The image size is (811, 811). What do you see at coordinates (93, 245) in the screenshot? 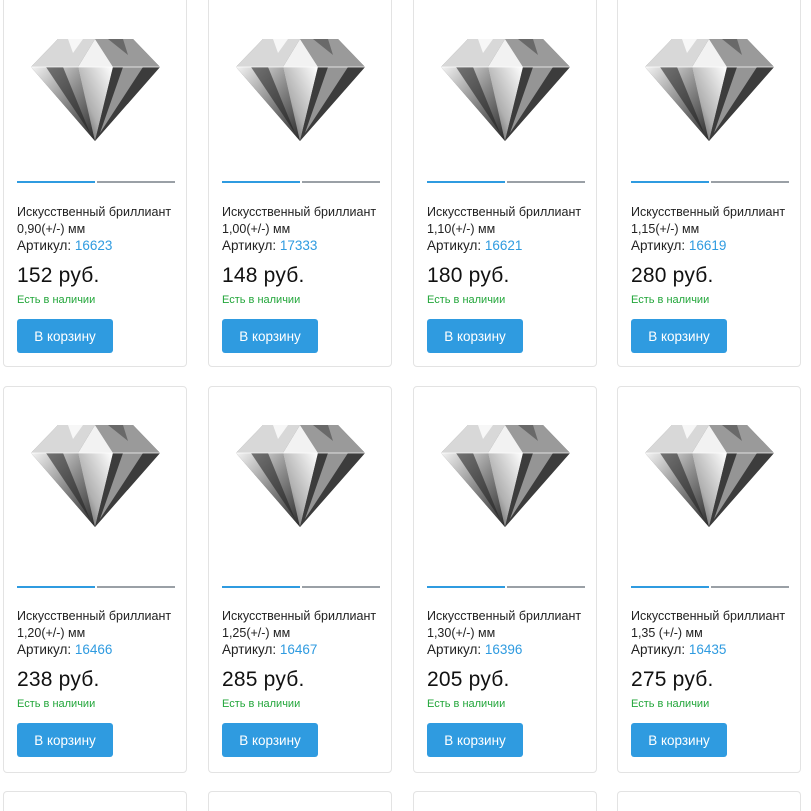
I see `sku-number: 16623` at bounding box center [93, 245].